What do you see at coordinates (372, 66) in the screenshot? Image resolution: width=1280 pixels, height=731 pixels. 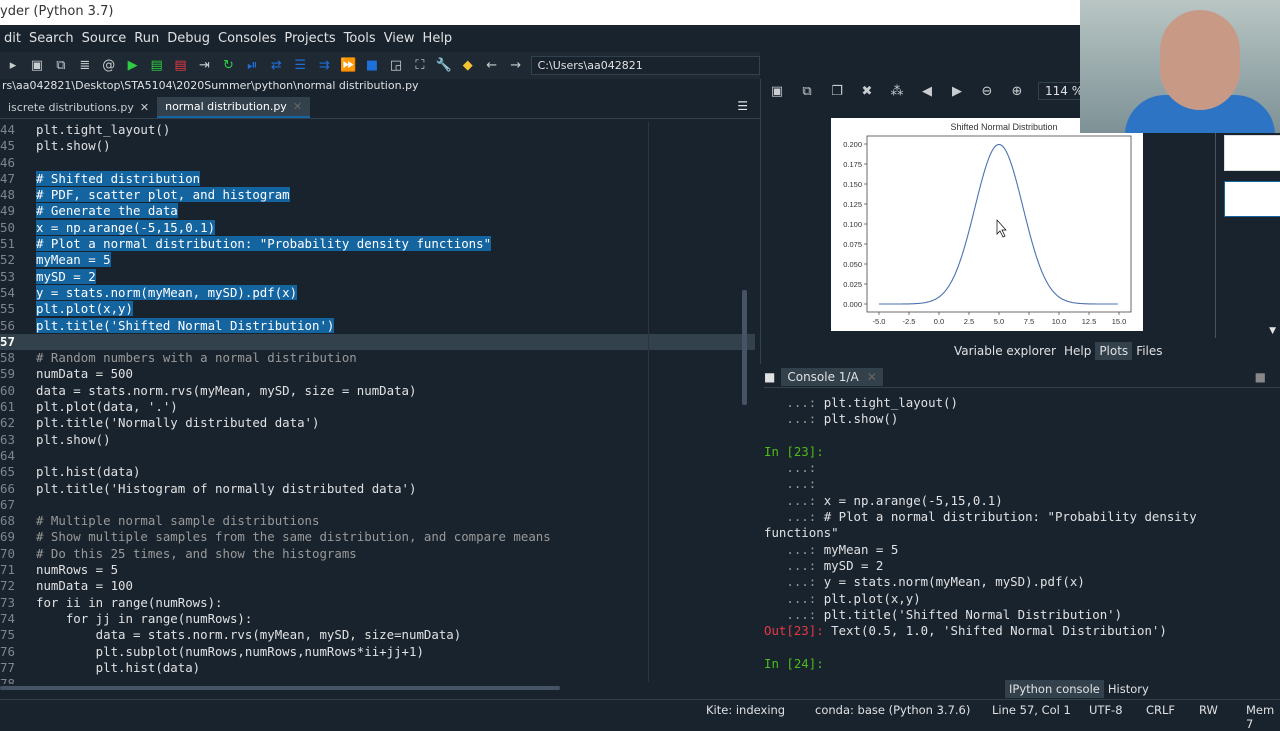 I see `stop-icon: ■` at bounding box center [372, 66].